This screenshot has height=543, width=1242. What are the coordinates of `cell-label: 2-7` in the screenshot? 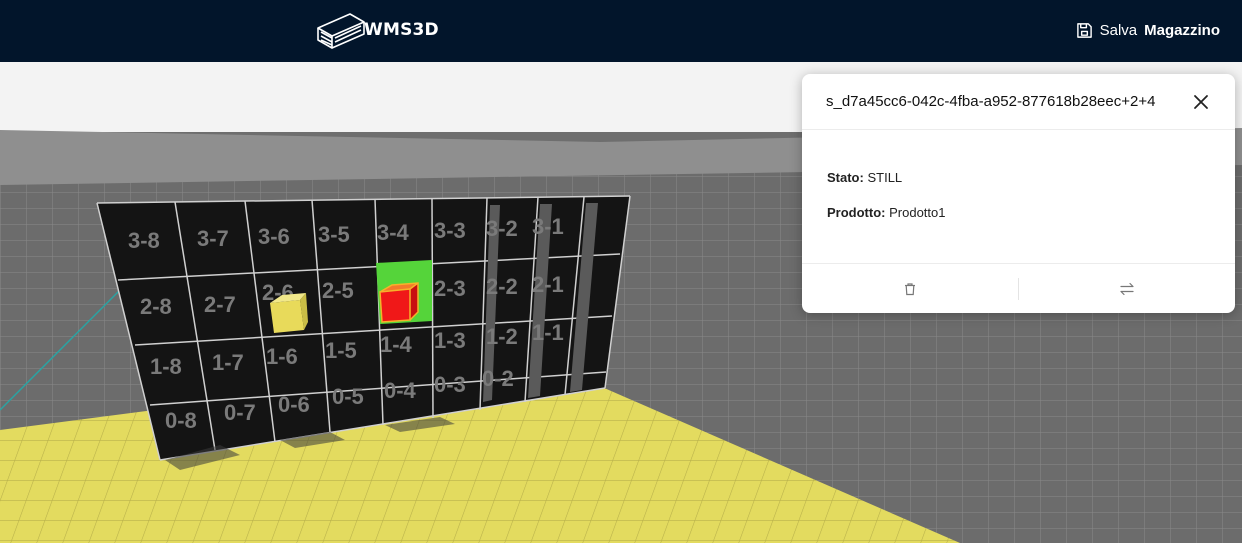 It's located at (220, 304).